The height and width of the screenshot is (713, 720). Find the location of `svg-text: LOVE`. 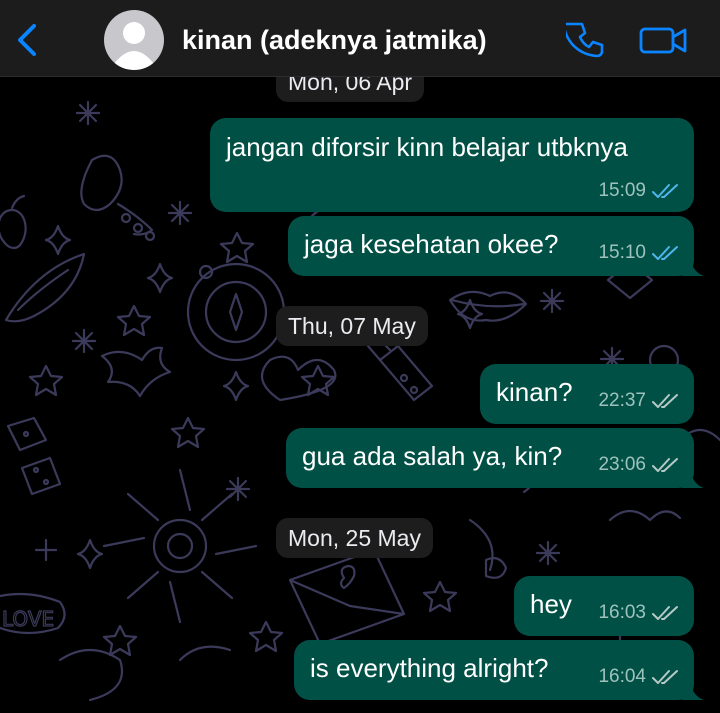

svg-text: LOVE is located at coordinates (28, 619).